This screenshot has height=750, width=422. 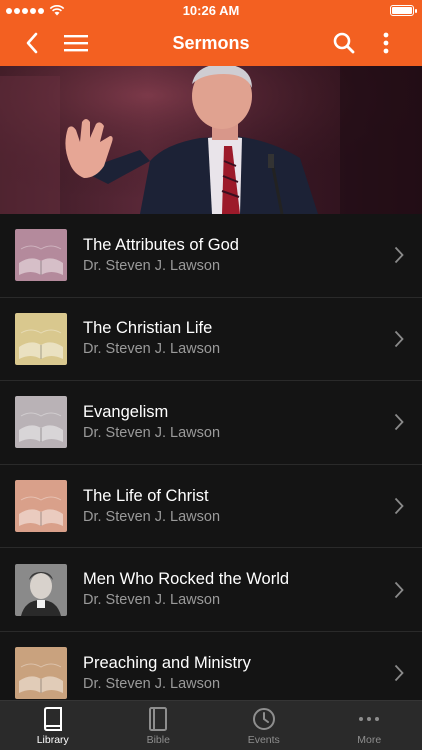 I want to click on tab-library: Library, so click(x=53, y=725).